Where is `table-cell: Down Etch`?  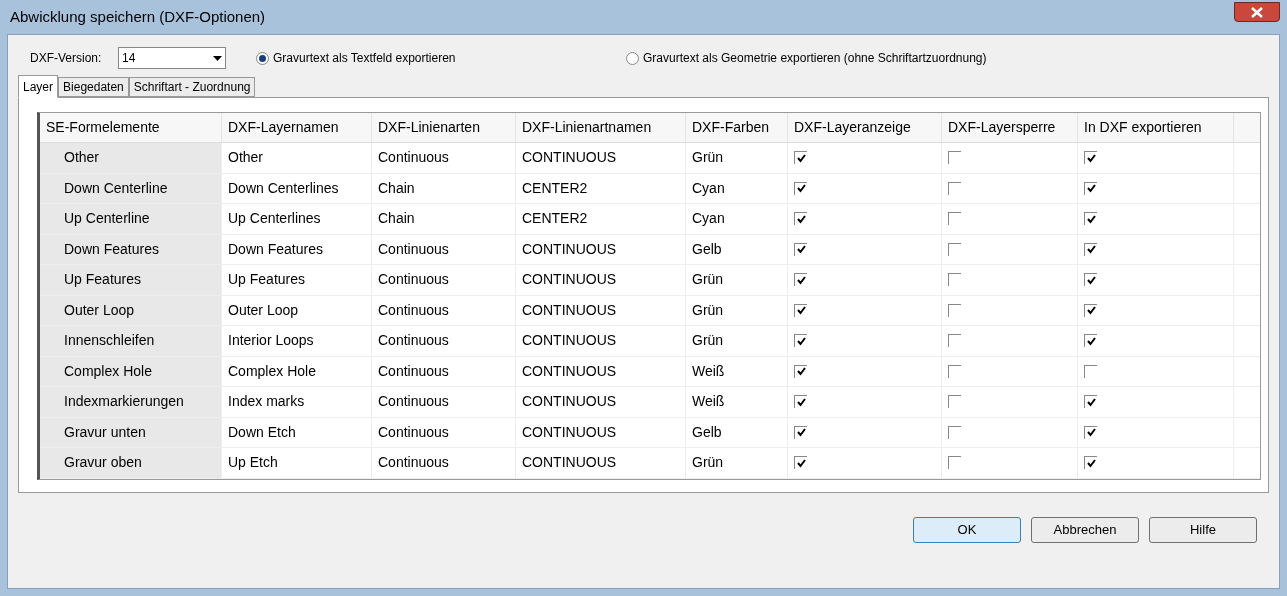
table-cell: Down Etch is located at coordinates (297, 432).